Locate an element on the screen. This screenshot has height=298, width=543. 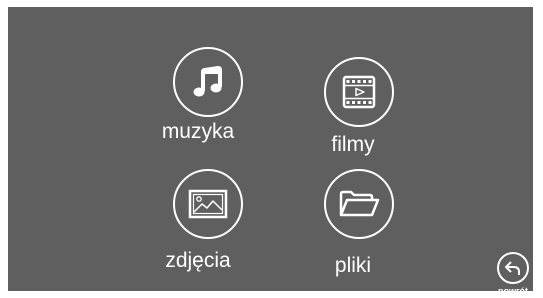
files-menu-item: pliki is located at coordinates (354, 223).